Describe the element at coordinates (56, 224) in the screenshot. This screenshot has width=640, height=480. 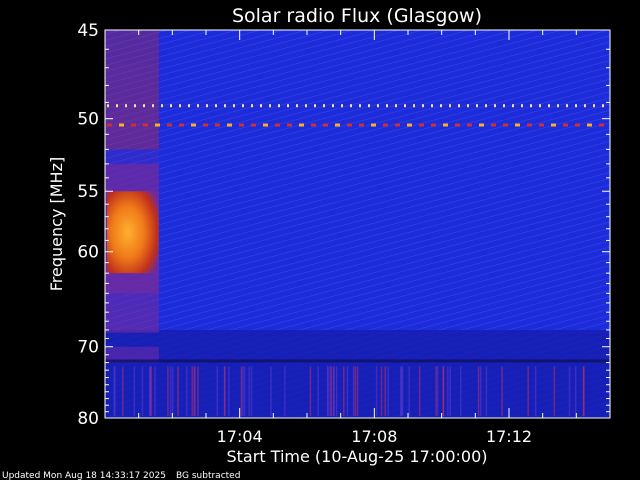
I see `y-axis-label: Frequency [MHz]` at that location.